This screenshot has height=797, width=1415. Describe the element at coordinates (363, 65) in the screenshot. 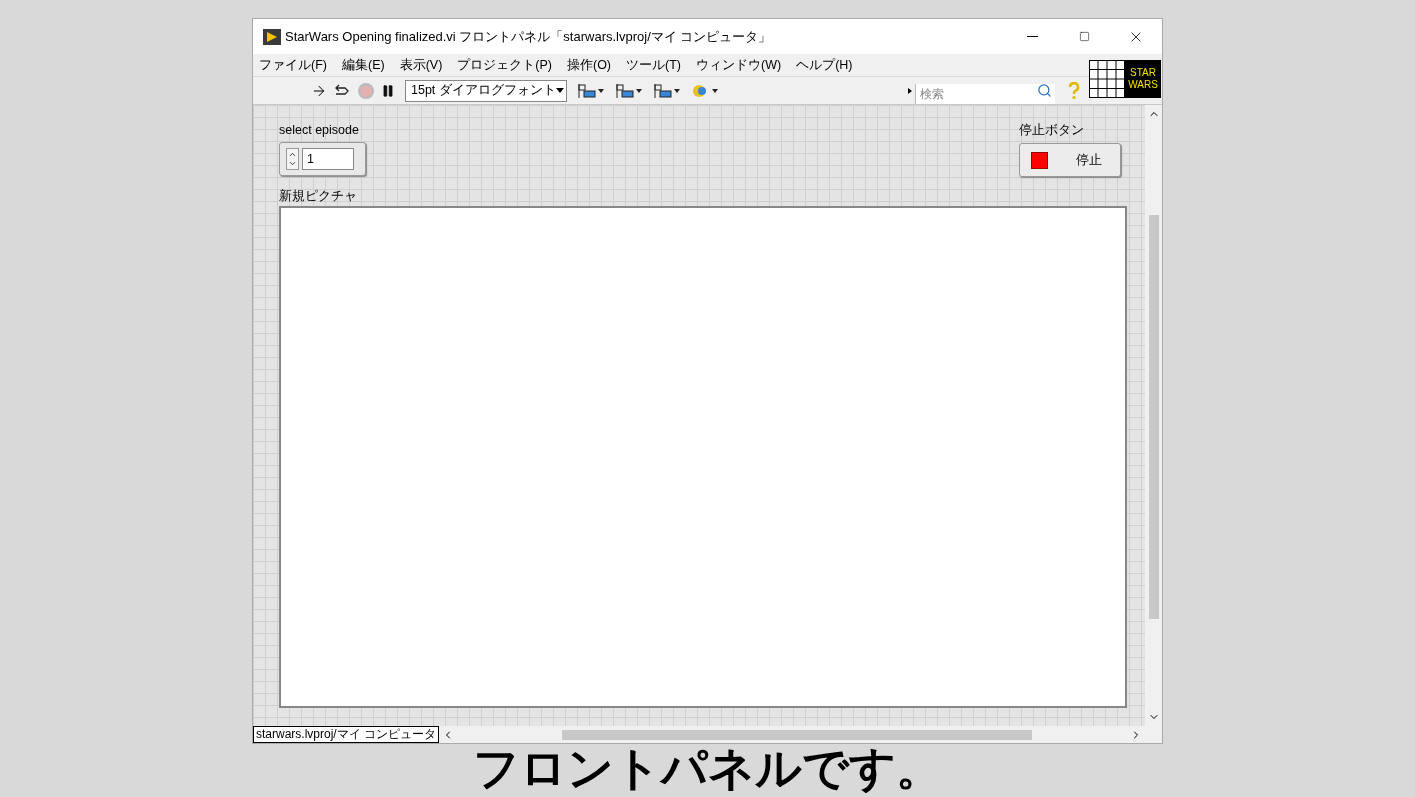

I see `menu-item: 編集(E)` at that location.